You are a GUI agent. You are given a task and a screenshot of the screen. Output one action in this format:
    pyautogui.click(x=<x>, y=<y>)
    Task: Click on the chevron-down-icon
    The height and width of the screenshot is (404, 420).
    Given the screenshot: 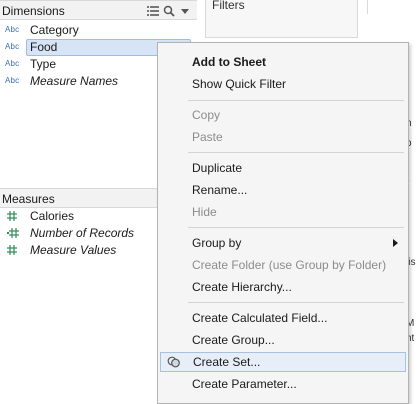 What is the action you would take?
    pyautogui.click(x=185, y=11)
    